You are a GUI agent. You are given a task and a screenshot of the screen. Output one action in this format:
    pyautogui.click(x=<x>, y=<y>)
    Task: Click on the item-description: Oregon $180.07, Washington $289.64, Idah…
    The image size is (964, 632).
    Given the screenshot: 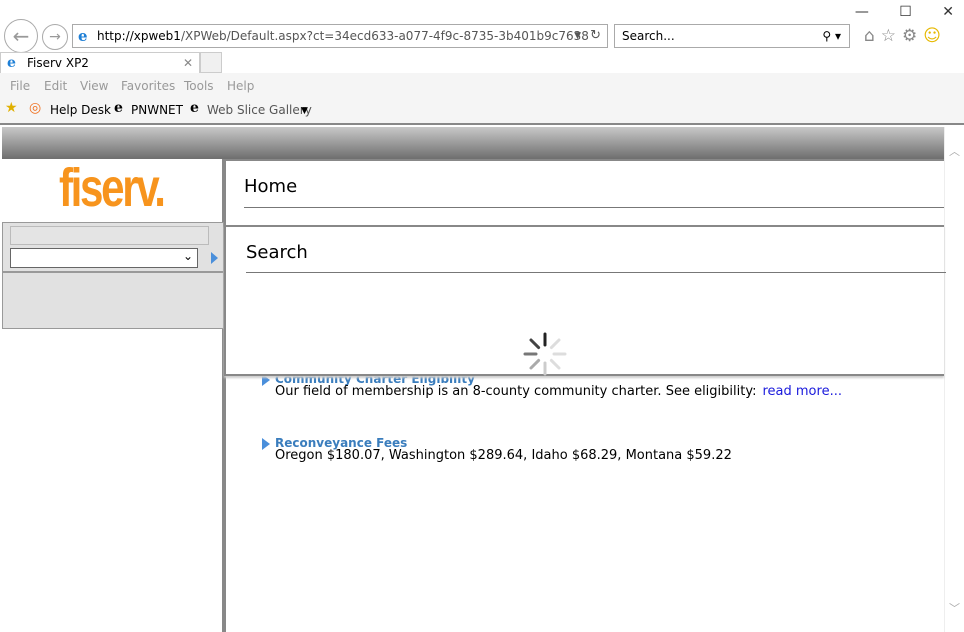 What is the action you would take?
    pyautogui.click(x=503, y=455)
    